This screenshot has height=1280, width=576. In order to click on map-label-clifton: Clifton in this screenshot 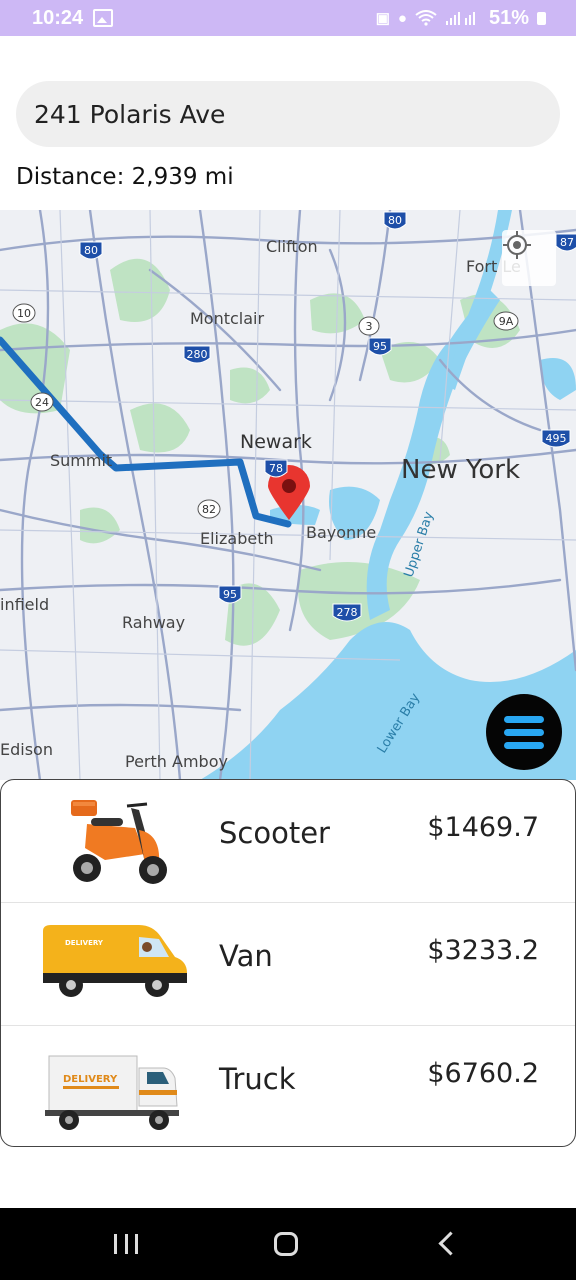, I will do `click(292, 246)`.